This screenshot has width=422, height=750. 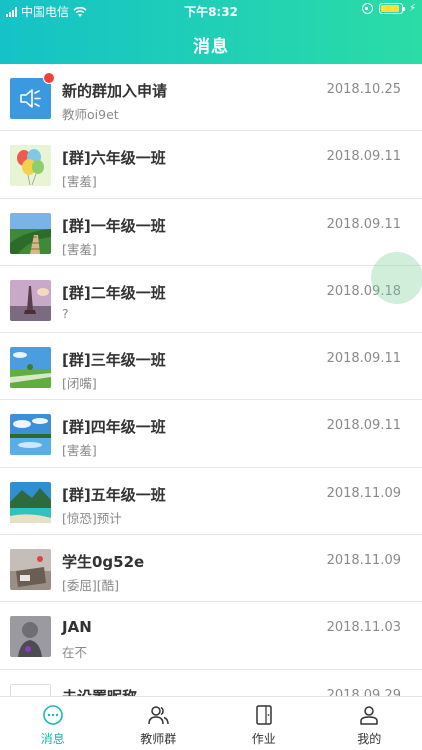 I want to click on message-preview: [闭嘴], so click(x=79, y=384).